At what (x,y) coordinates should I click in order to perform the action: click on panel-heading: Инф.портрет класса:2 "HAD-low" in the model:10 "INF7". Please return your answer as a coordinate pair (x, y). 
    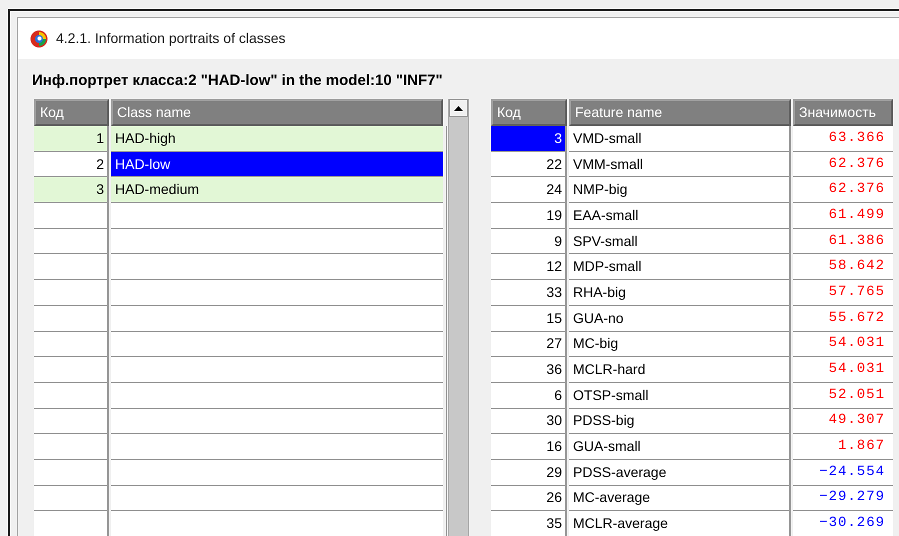
    Looking at the image, I should click on (237, 81).